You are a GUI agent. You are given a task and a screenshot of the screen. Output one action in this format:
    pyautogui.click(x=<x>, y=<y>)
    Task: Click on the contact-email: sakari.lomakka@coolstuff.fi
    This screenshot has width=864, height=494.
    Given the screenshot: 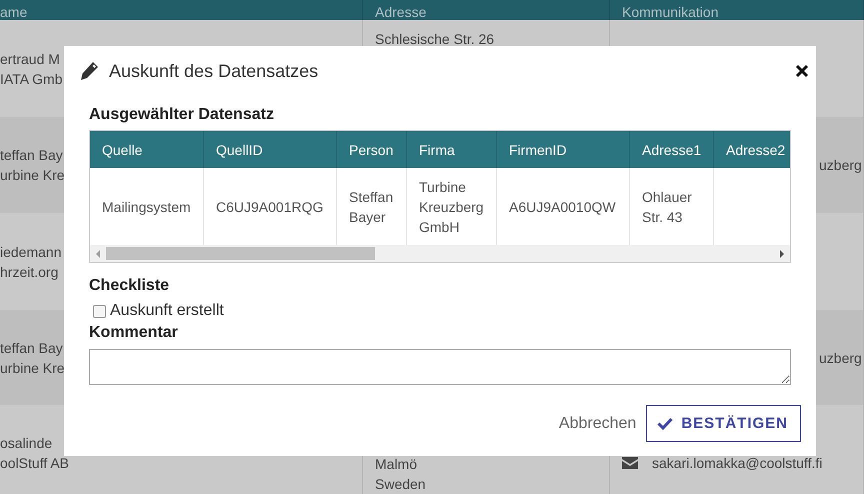 What is the action you would take?
    pyautogui.click(x=737, y=463)
    